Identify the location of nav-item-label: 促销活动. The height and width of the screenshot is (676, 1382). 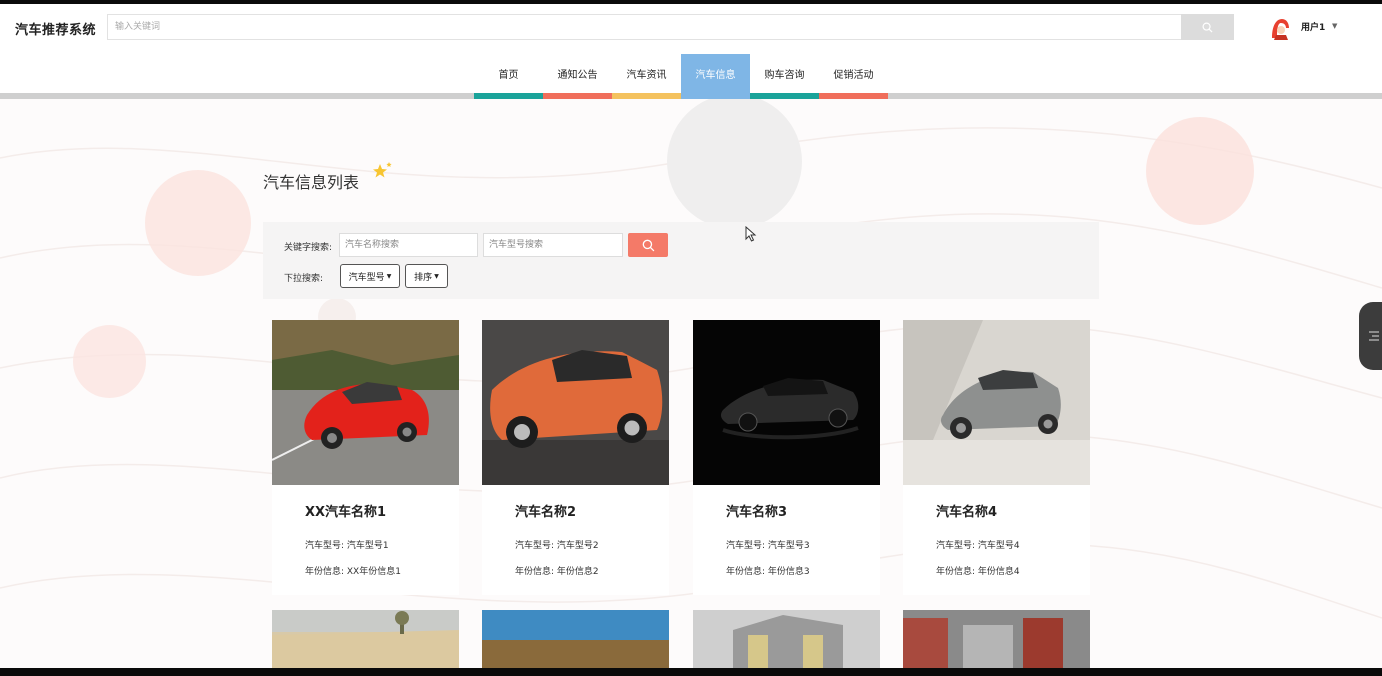
(853, 75).